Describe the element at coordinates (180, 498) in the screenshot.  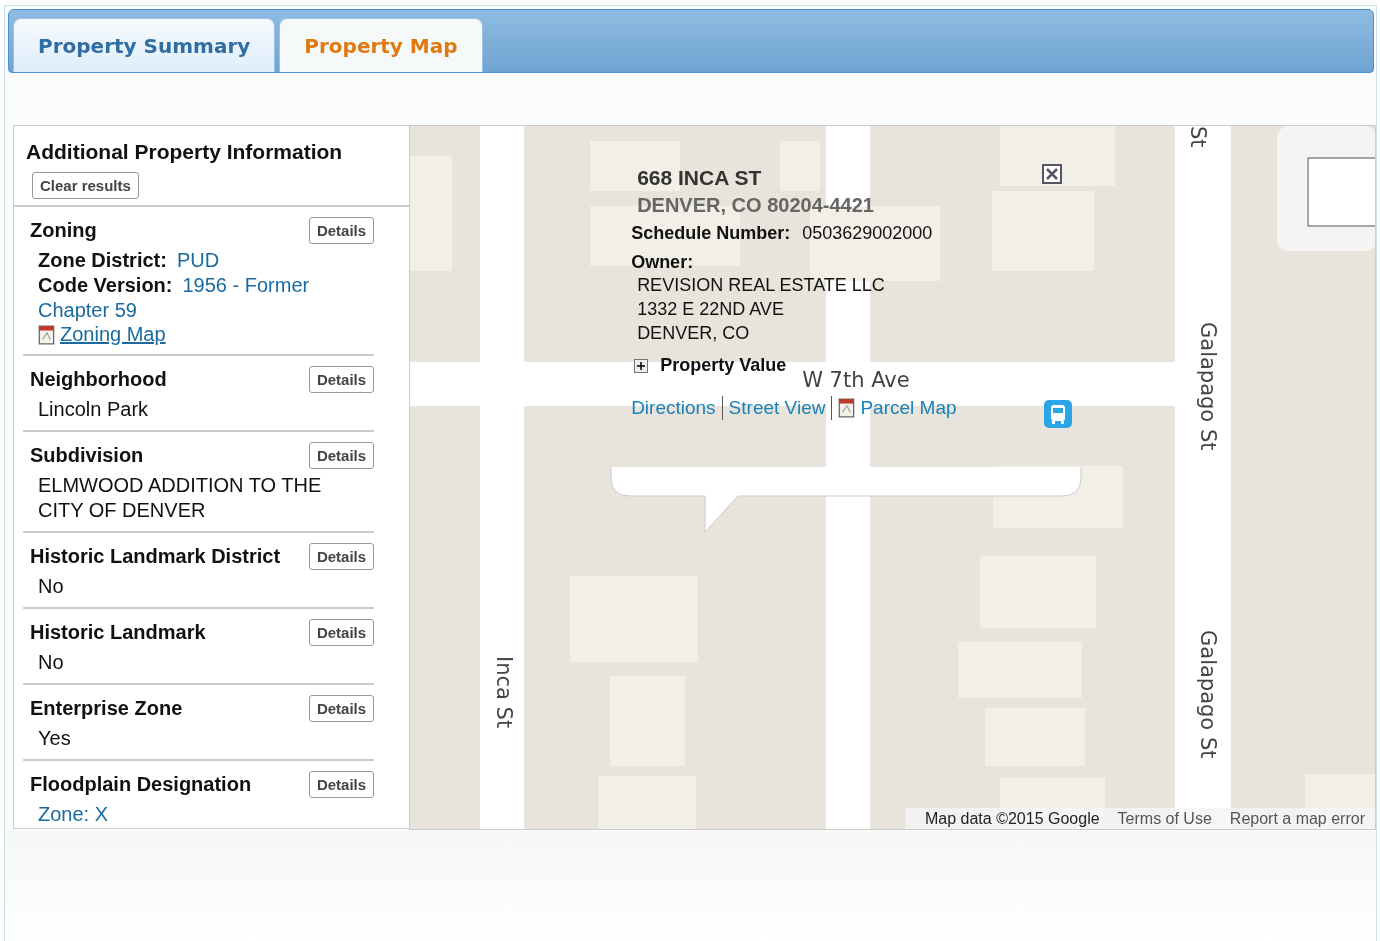
I see `section-value: ELMWOOD ADDITION TO THE CITY OF DENVER` at that location.